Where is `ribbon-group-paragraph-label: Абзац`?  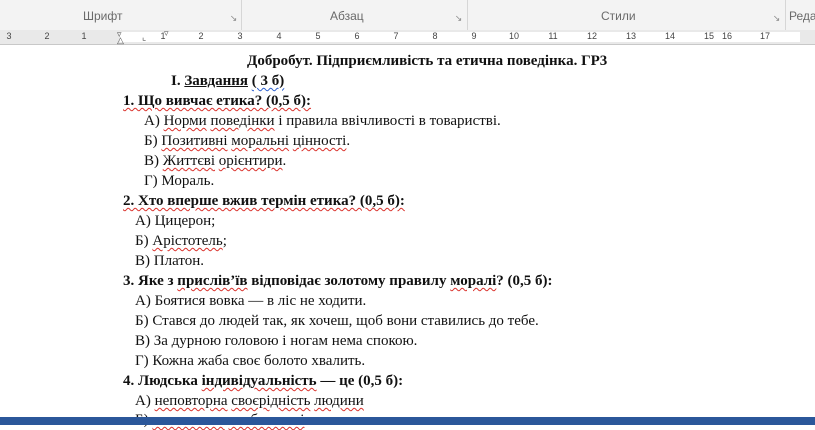 ribbon-group-paragraph-label: Абзац is located at coordinates (347, 16).